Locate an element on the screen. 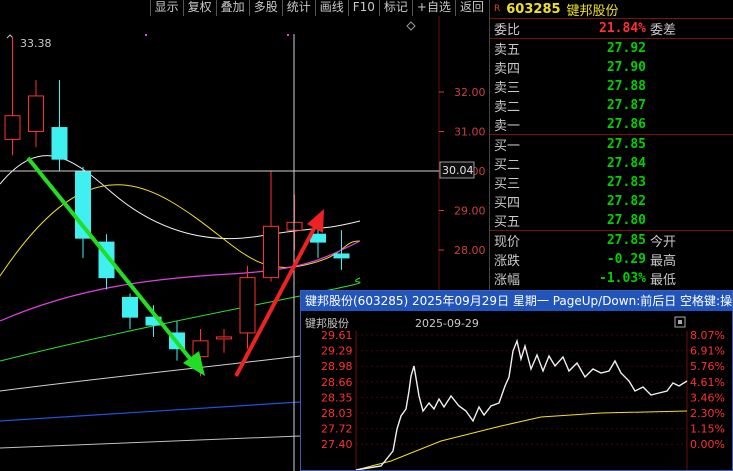  mini-left-tick: 28.35 is located at coordinates (337, 397).